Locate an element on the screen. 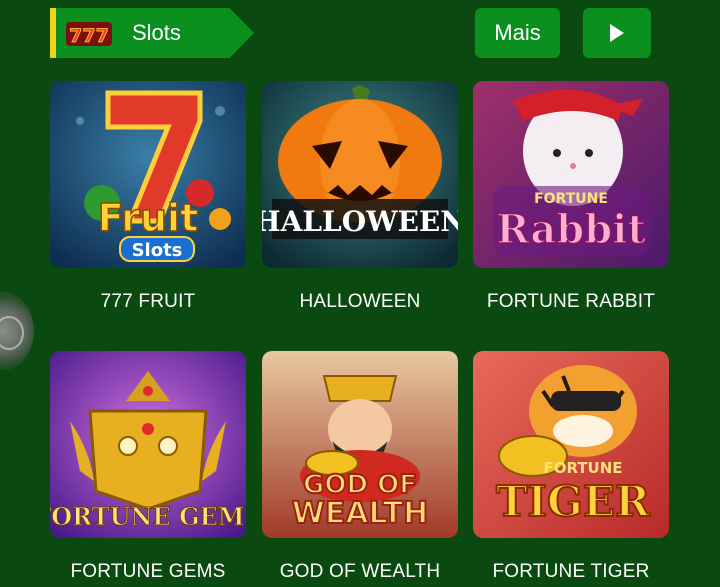 Image resolution: width=720 pixels, height=587 pixels. svg-text: WEALTH is located at coordinates (360, 513).